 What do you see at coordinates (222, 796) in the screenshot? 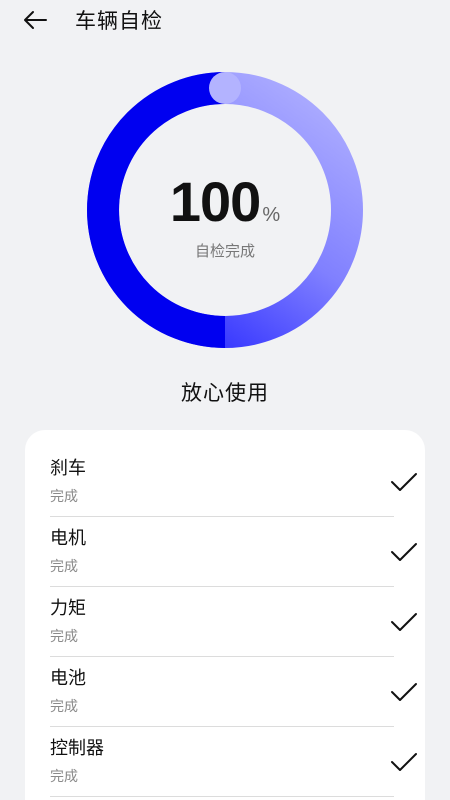
I see `divider` at bounding box center [222, 796].